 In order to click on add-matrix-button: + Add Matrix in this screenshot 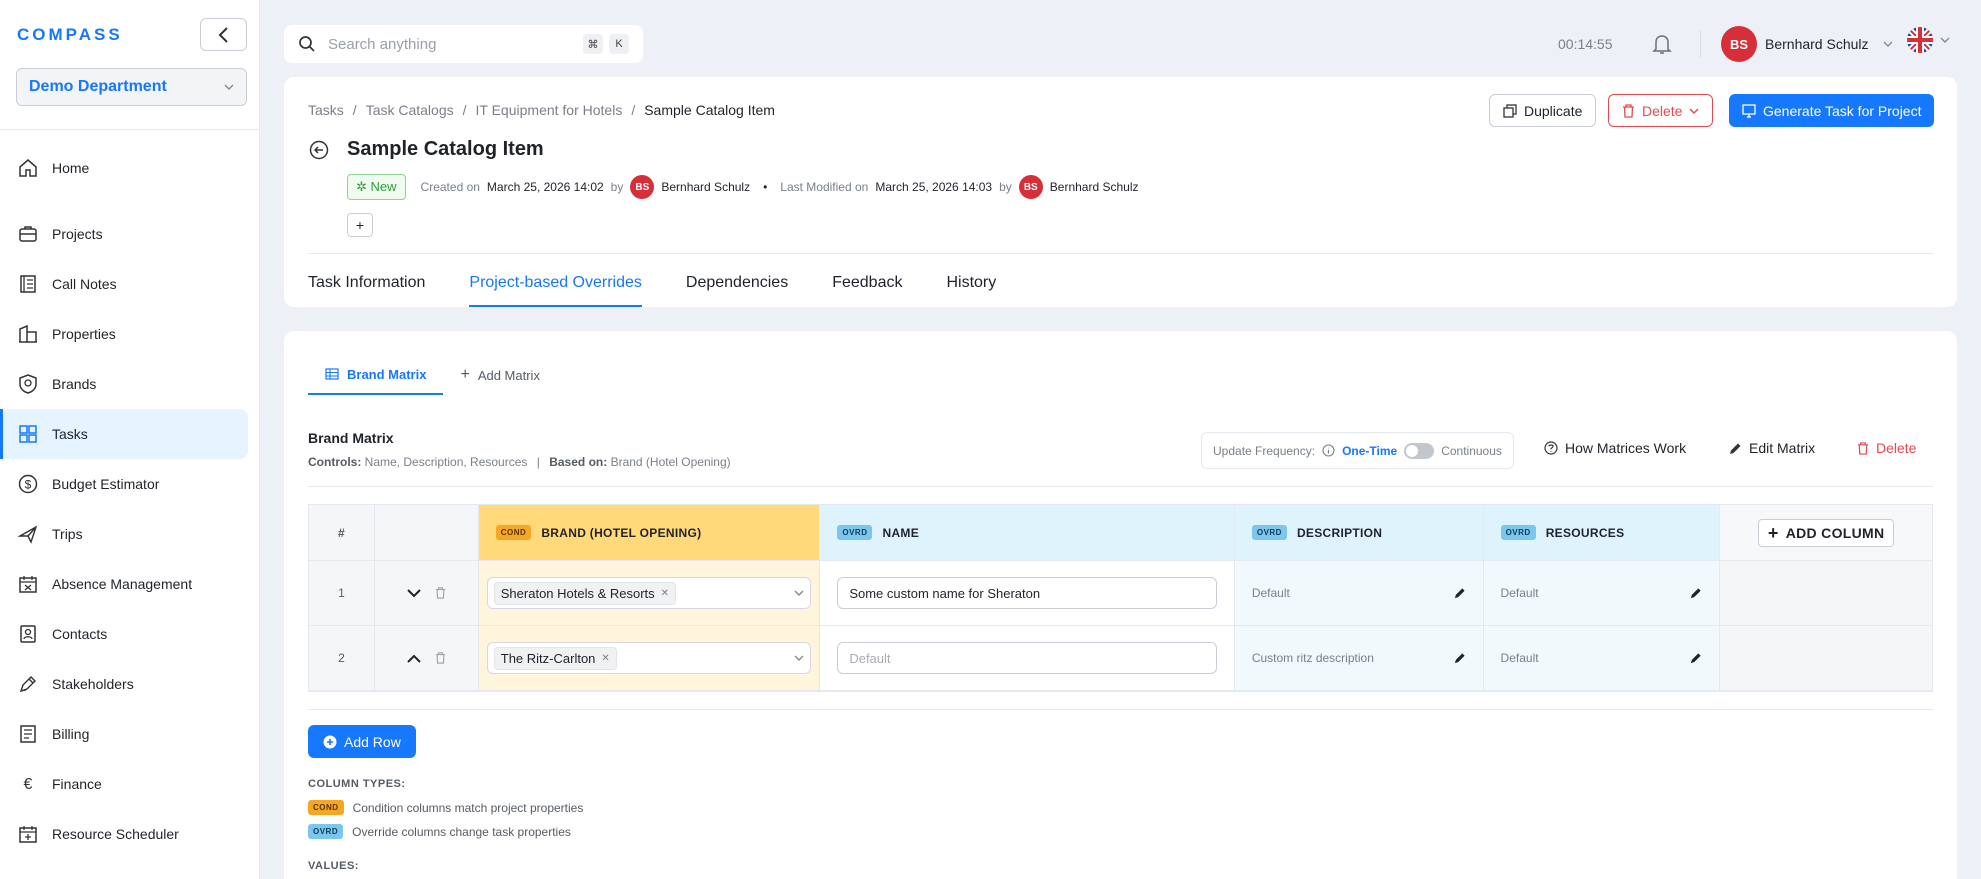, I will do `click(499, 375)`.